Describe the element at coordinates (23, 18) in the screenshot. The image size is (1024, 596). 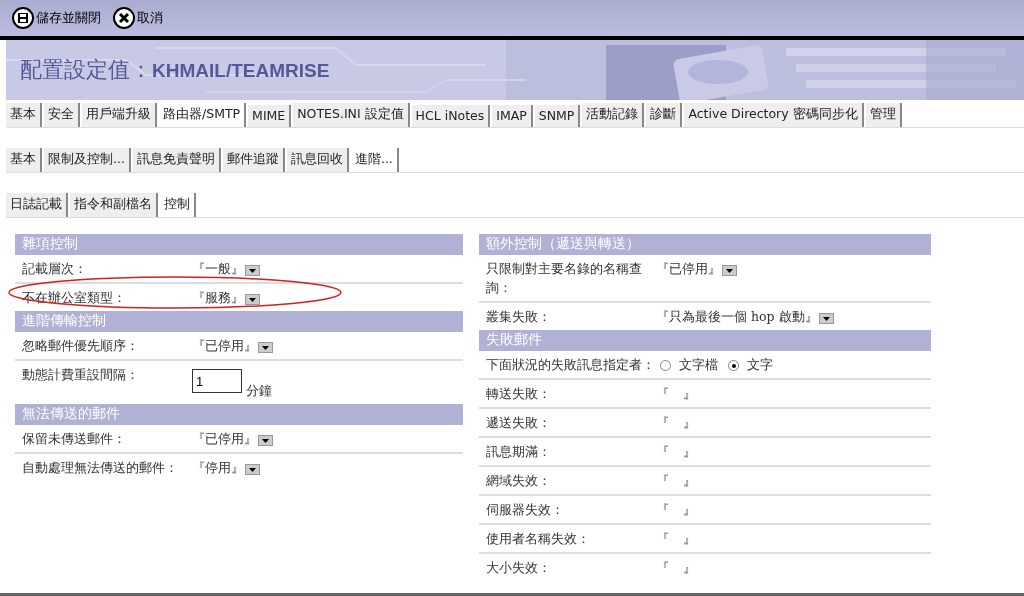
I see `floppy-disk-icon` at that location.